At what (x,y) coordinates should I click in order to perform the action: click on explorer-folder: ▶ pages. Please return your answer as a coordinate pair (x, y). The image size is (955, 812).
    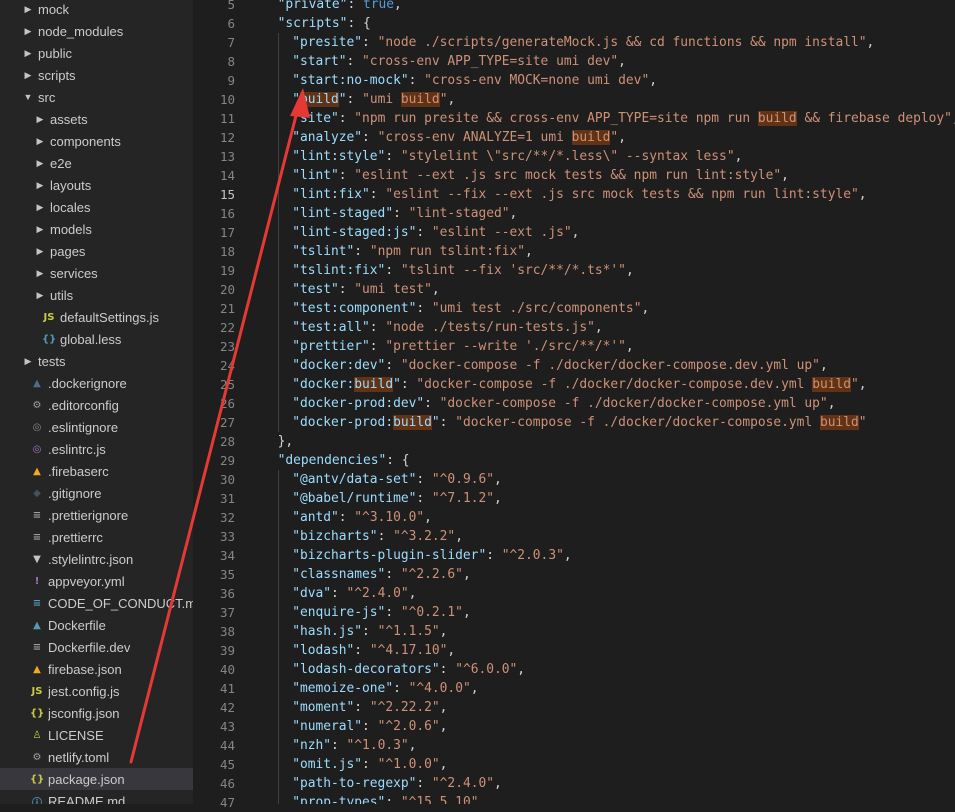
    Looking at the image, I should click on (96, 251).